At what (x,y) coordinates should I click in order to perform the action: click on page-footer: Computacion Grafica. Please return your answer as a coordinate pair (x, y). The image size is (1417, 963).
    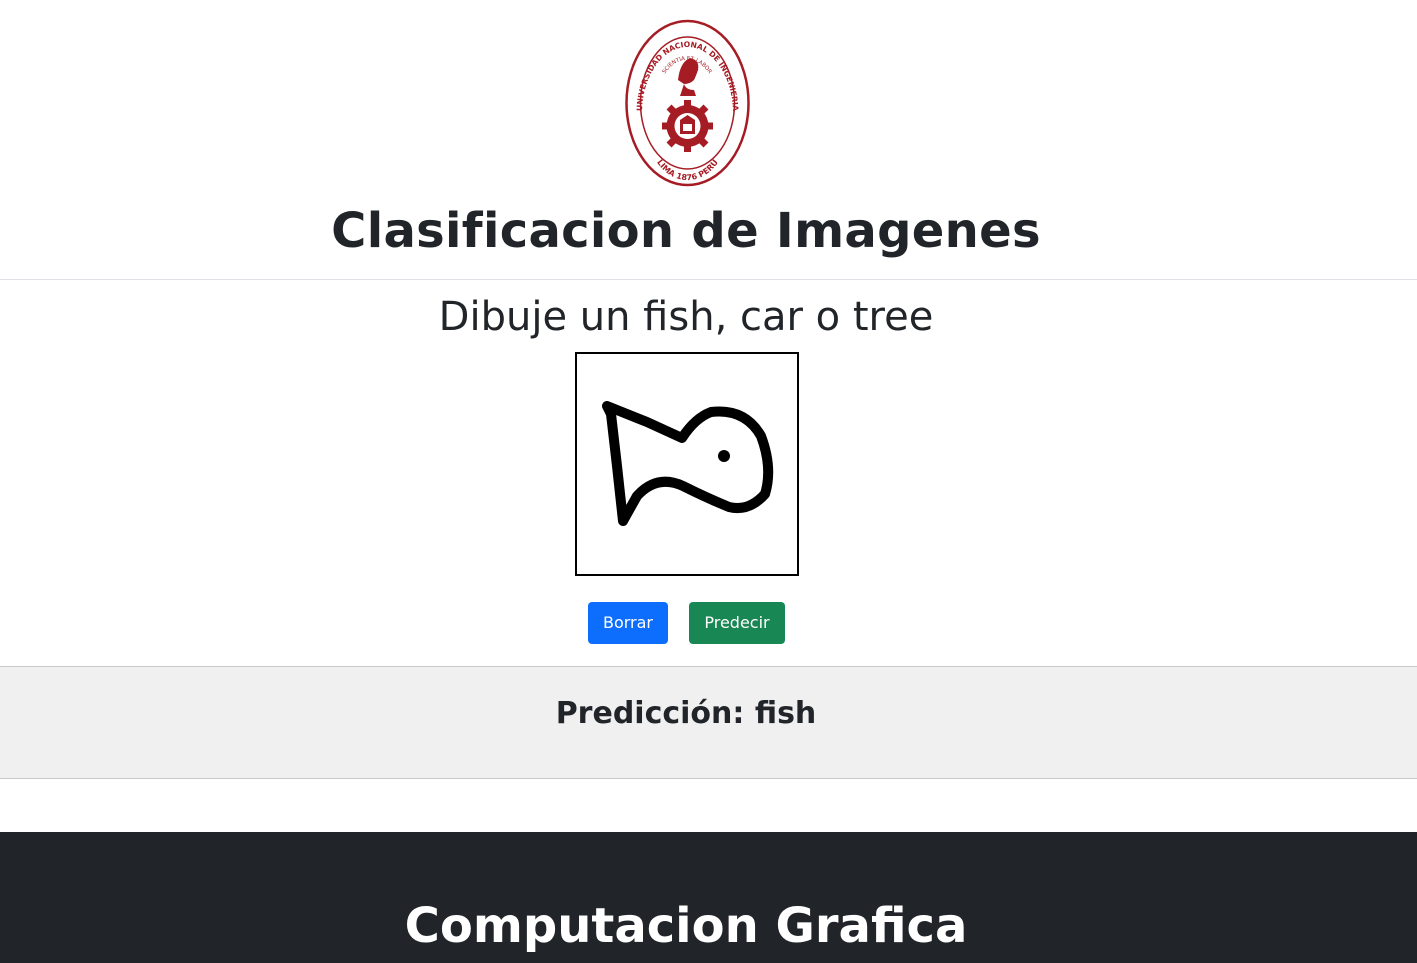
    Looking at the image, I should click on (708, 897).